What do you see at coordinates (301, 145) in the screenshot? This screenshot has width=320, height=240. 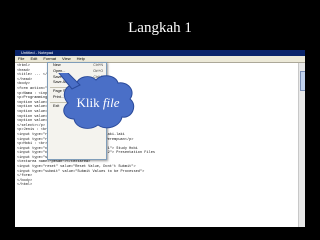 I see `vertical-scrollbar` at bounding box center [301, 145].